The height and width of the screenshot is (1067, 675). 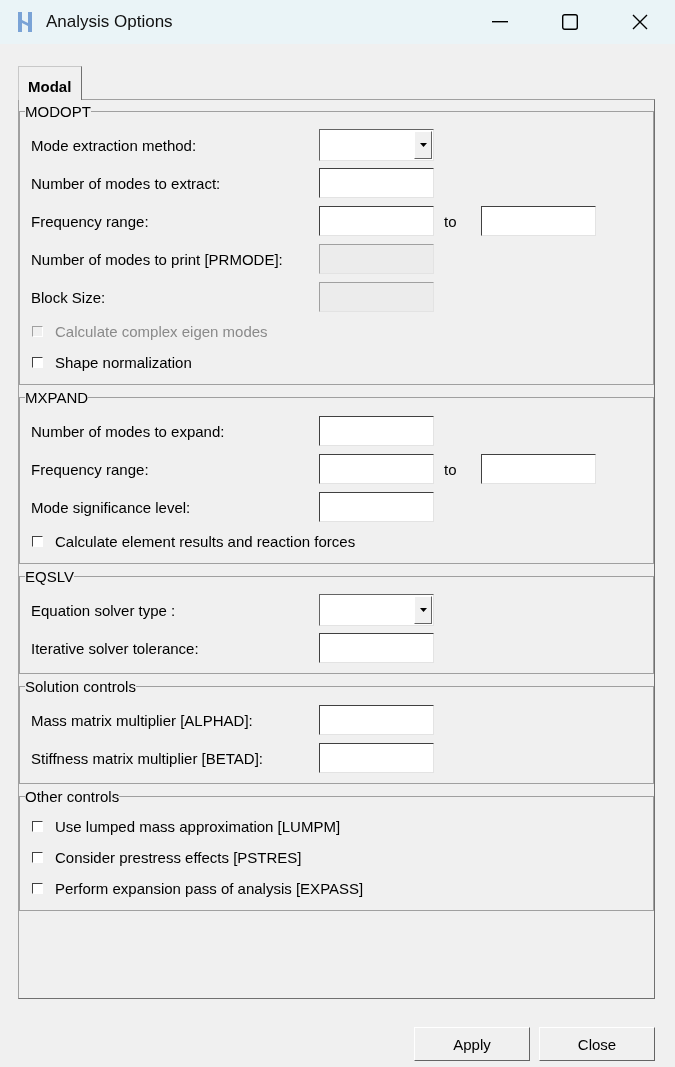 What do you see at coordinates (597, 1044) in the screenshot?
I see `dialog-button: Close` at bounding box center [597, 1044].